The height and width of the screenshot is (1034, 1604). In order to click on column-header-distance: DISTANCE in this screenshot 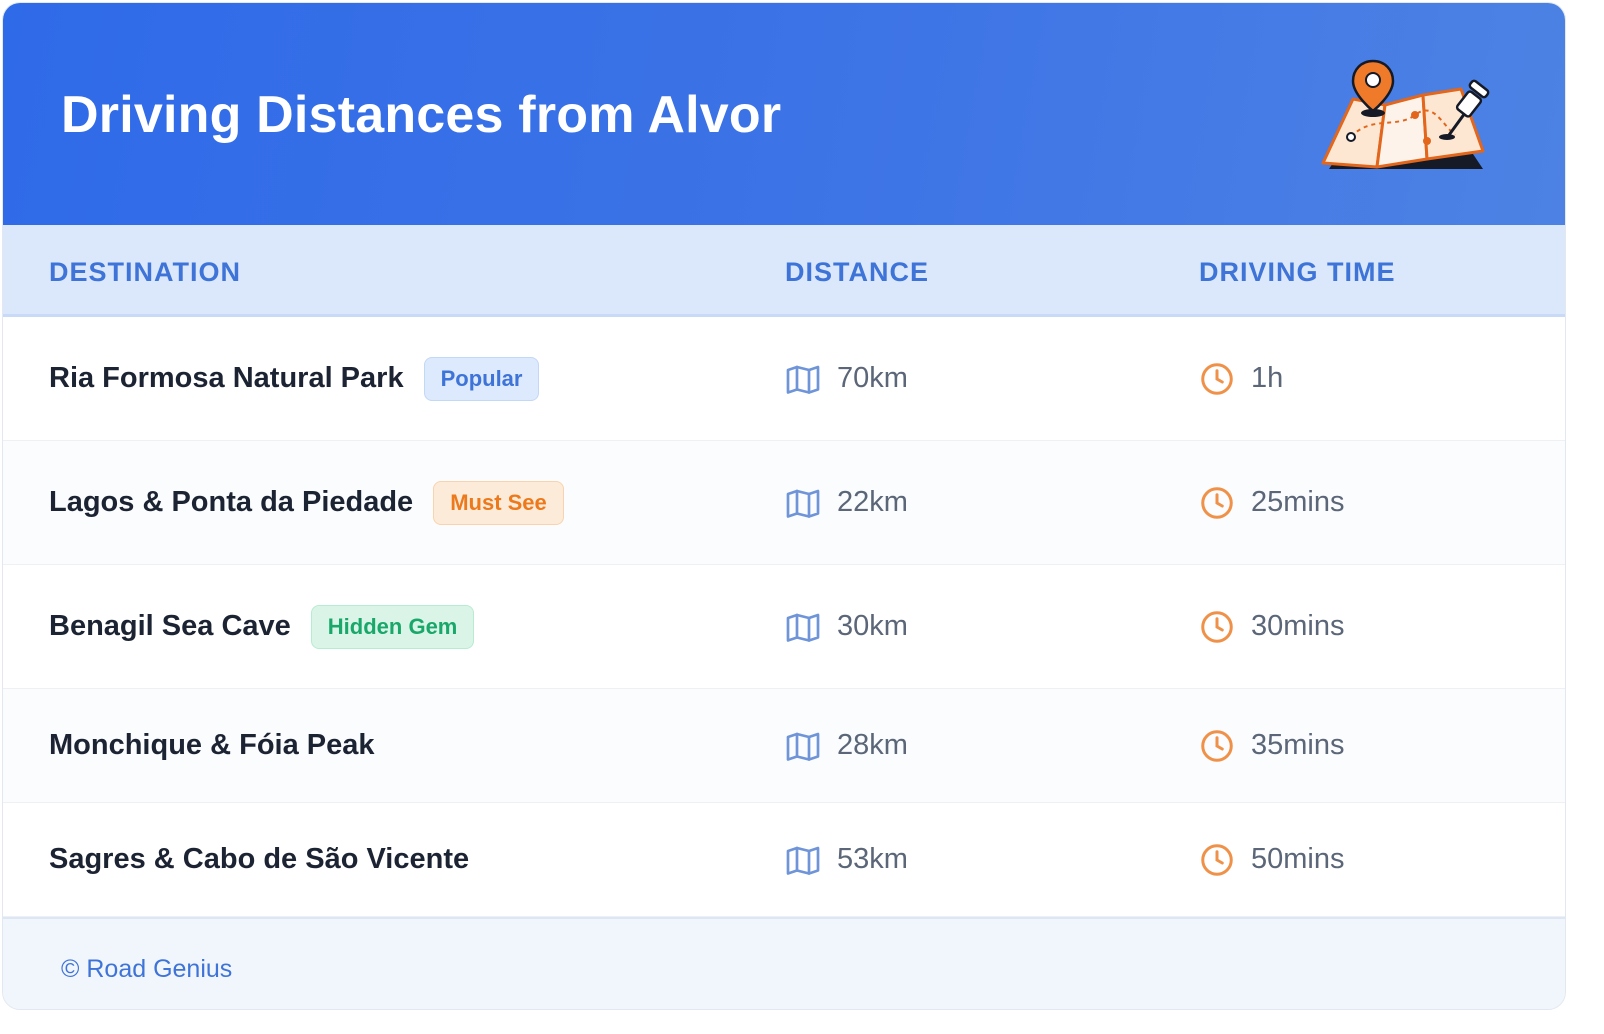, I will do `click(857, 272)`.